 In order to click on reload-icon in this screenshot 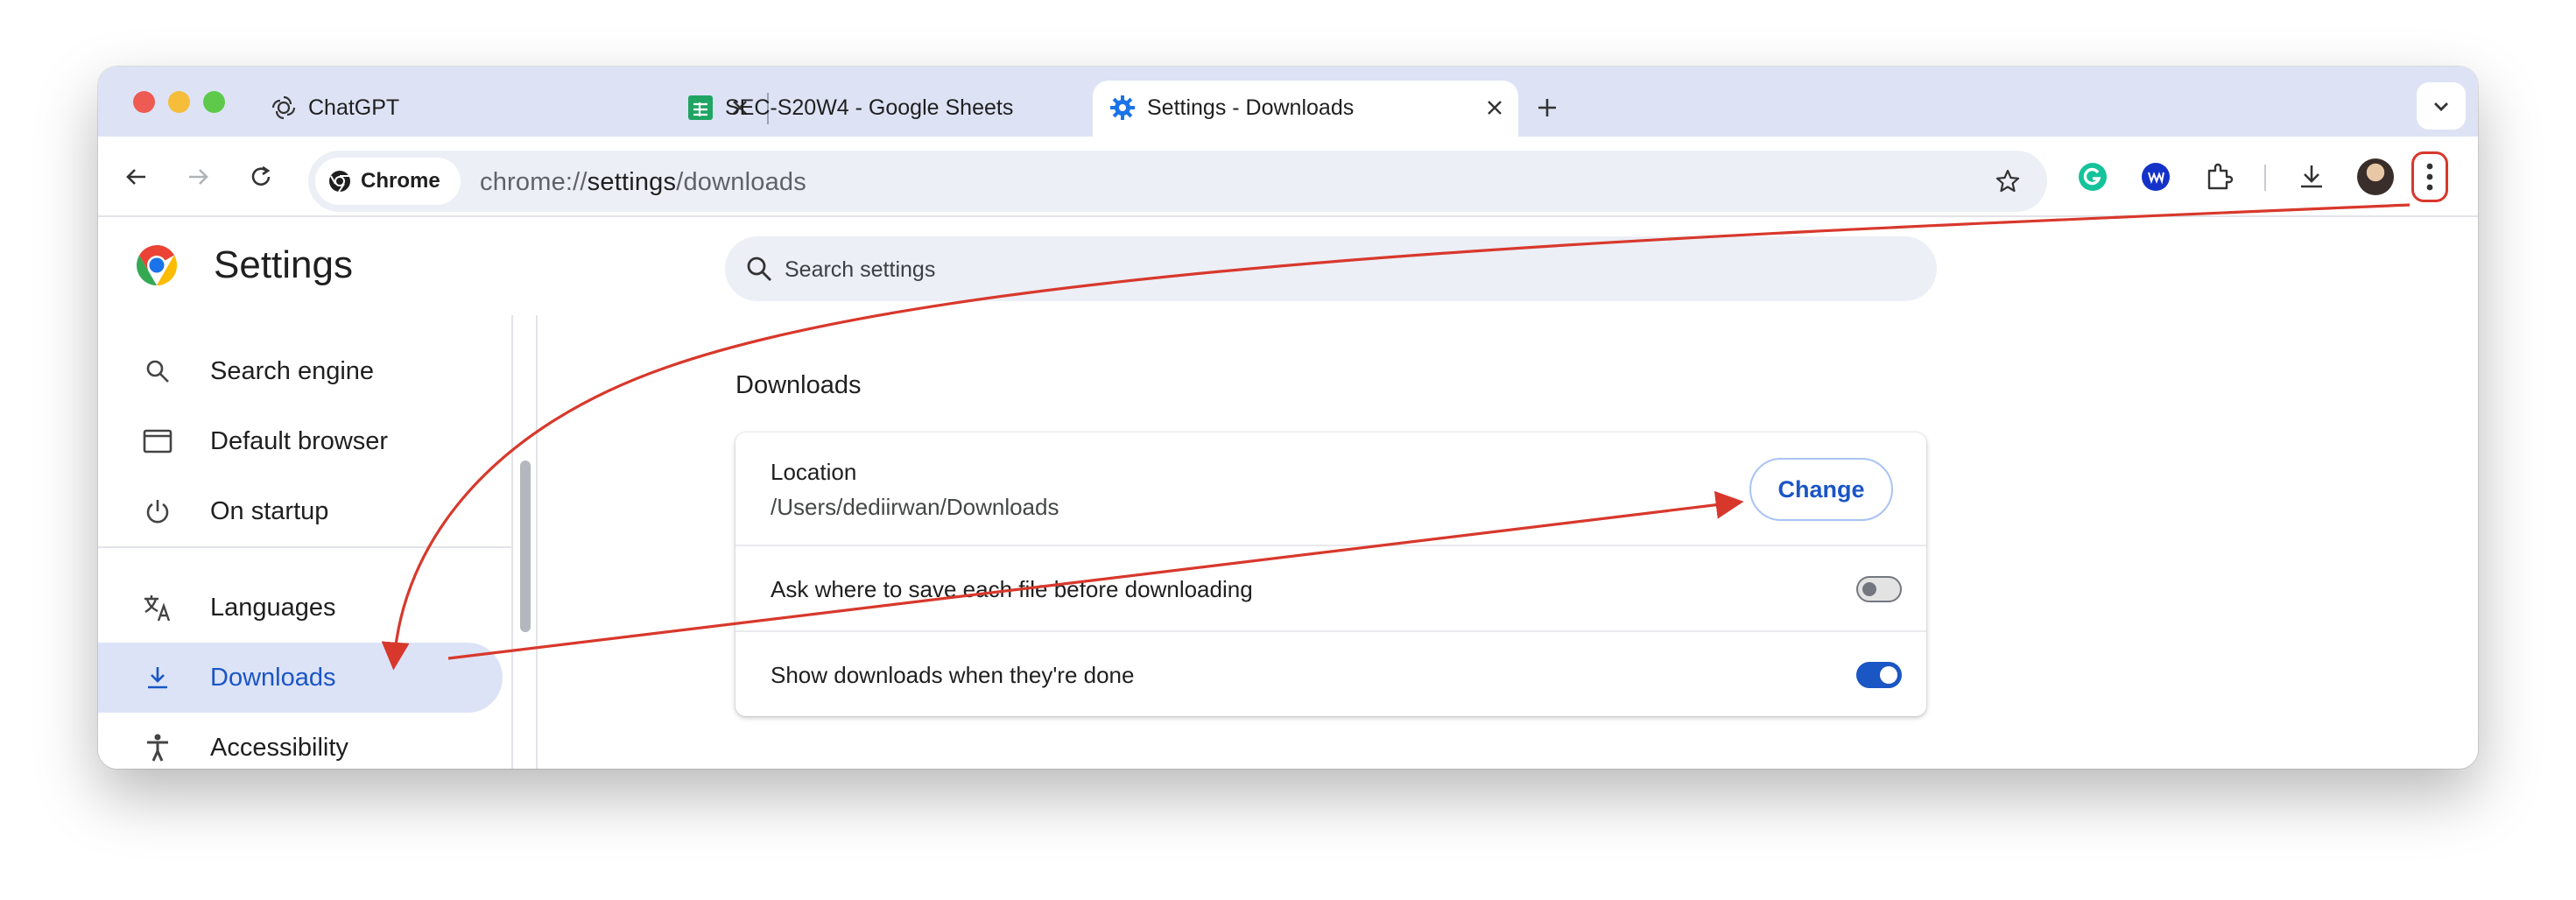, I will do `click(261, 175)`.